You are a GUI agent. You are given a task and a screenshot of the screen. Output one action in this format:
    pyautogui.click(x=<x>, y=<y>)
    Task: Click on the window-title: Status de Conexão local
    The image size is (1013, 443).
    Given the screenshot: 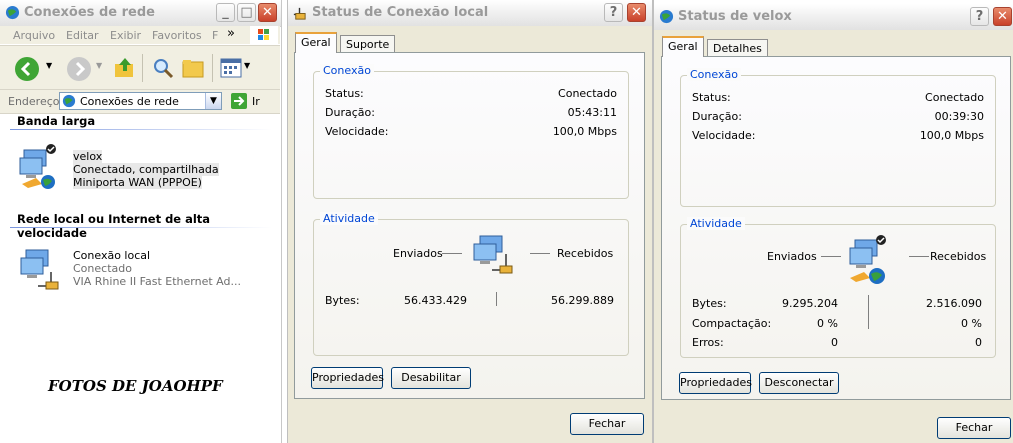 What is the action you would take?
    pyautogui.click(x=400, y=12)
    